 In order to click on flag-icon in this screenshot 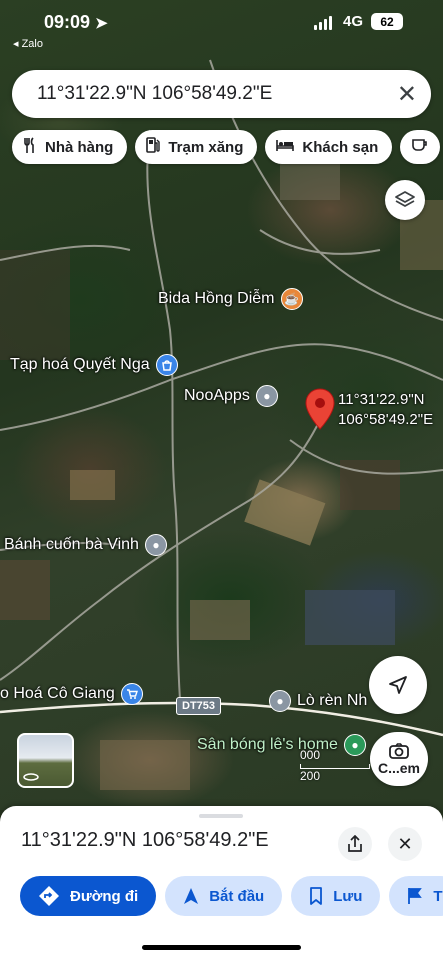, I will do `click(415, 896)`.